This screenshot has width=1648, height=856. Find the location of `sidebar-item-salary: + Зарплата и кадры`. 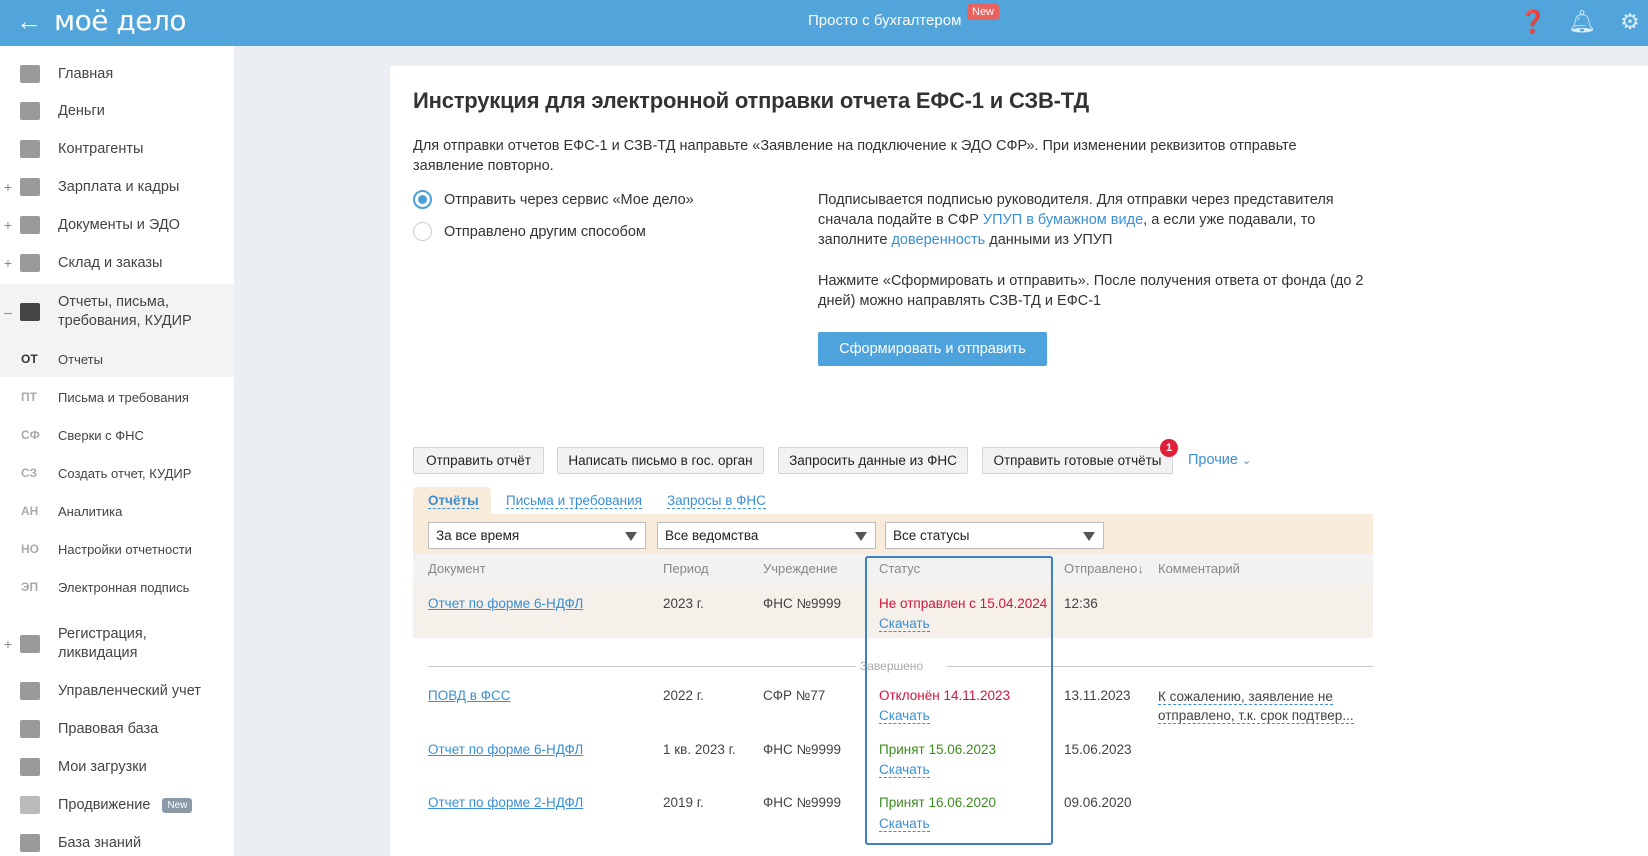

sidebar-item-salary: + Зарплата и кадры is located at coordinates (117, 187).